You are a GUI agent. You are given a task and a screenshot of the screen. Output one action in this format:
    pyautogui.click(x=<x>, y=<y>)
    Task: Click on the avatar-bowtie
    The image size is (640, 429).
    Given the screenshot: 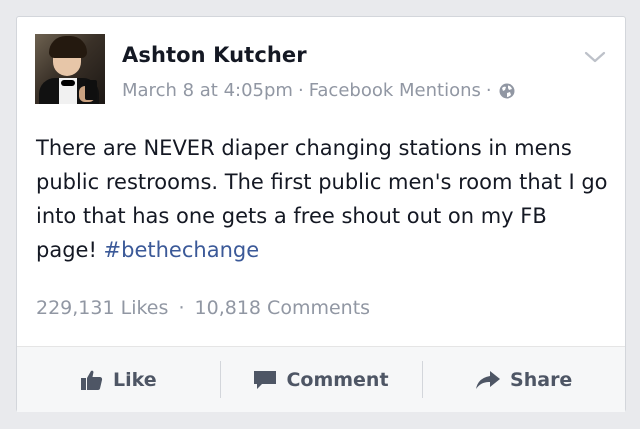 What is the action you would take?
    pyautogui.click(x=68, y=83)
    